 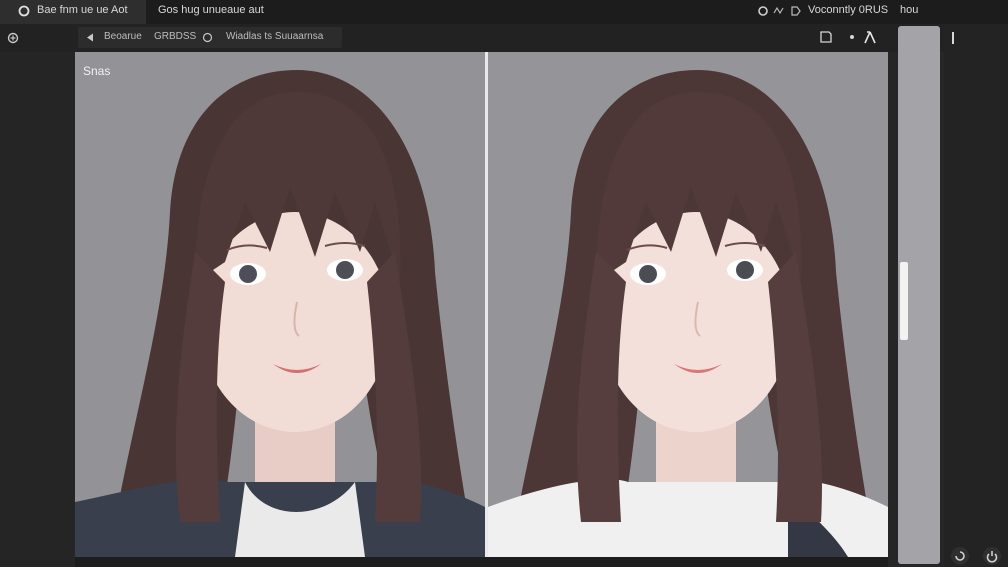 I want to click on wave-icon, so click(x=779, y=11).